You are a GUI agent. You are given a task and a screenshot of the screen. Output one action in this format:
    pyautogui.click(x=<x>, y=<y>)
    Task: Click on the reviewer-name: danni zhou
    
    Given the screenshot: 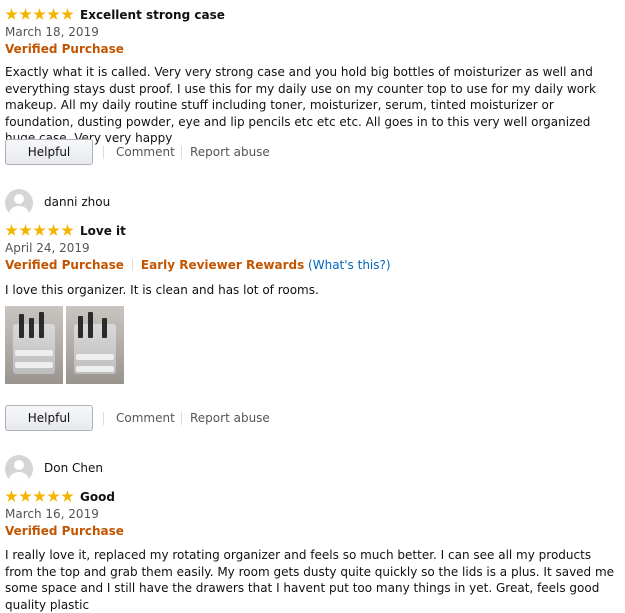 What is the action you would take?
    pyautogui.click(x=77, y=202)
    